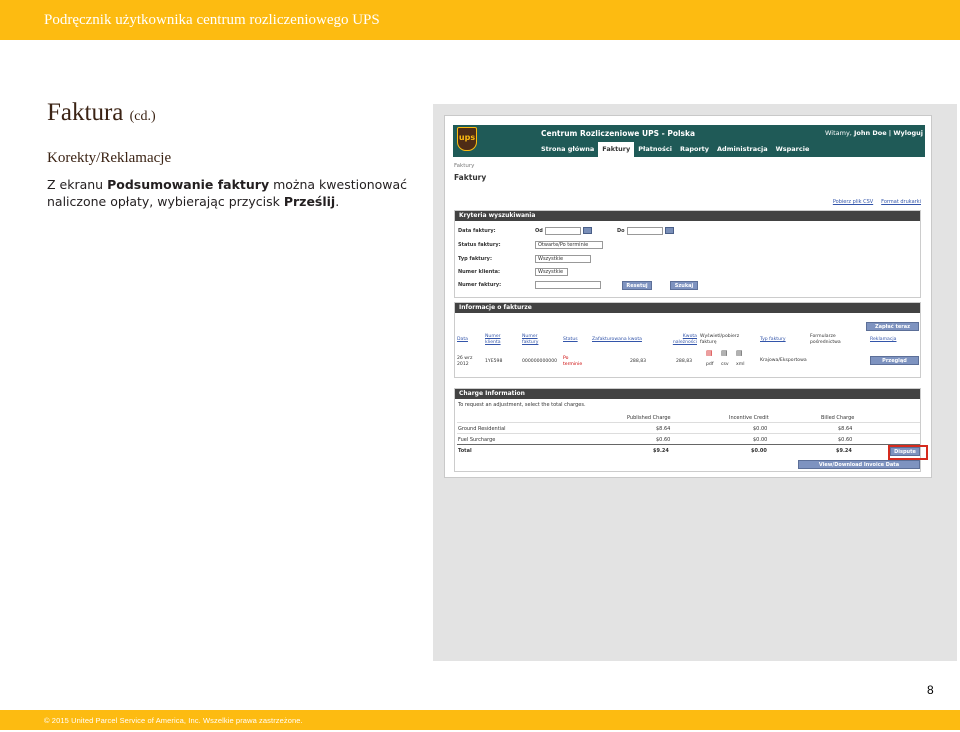  I want to click on charge-total-incentive: $0.00, so click(759, 451).